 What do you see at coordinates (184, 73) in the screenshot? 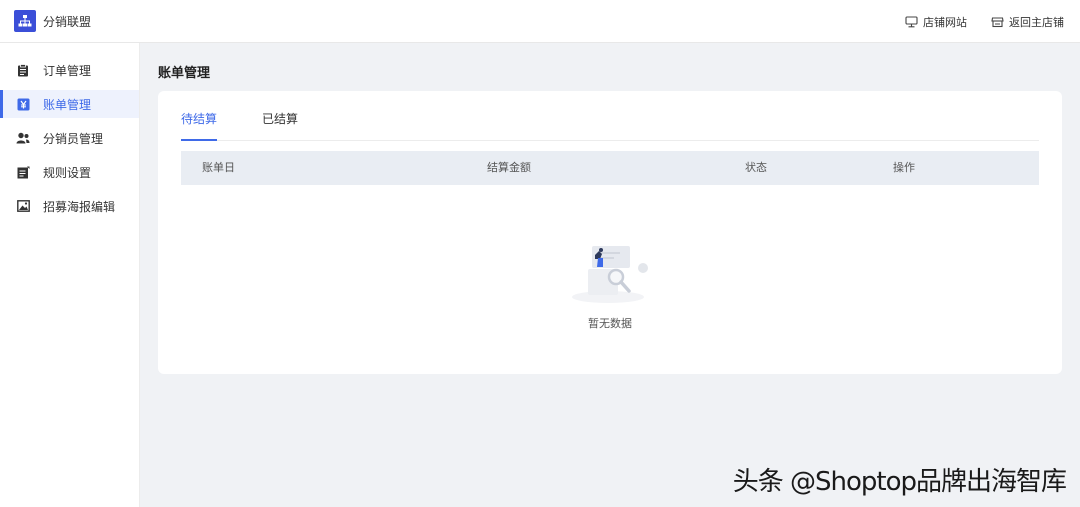
I see `page-title: 账单管理` at bounding box center [184, 73].